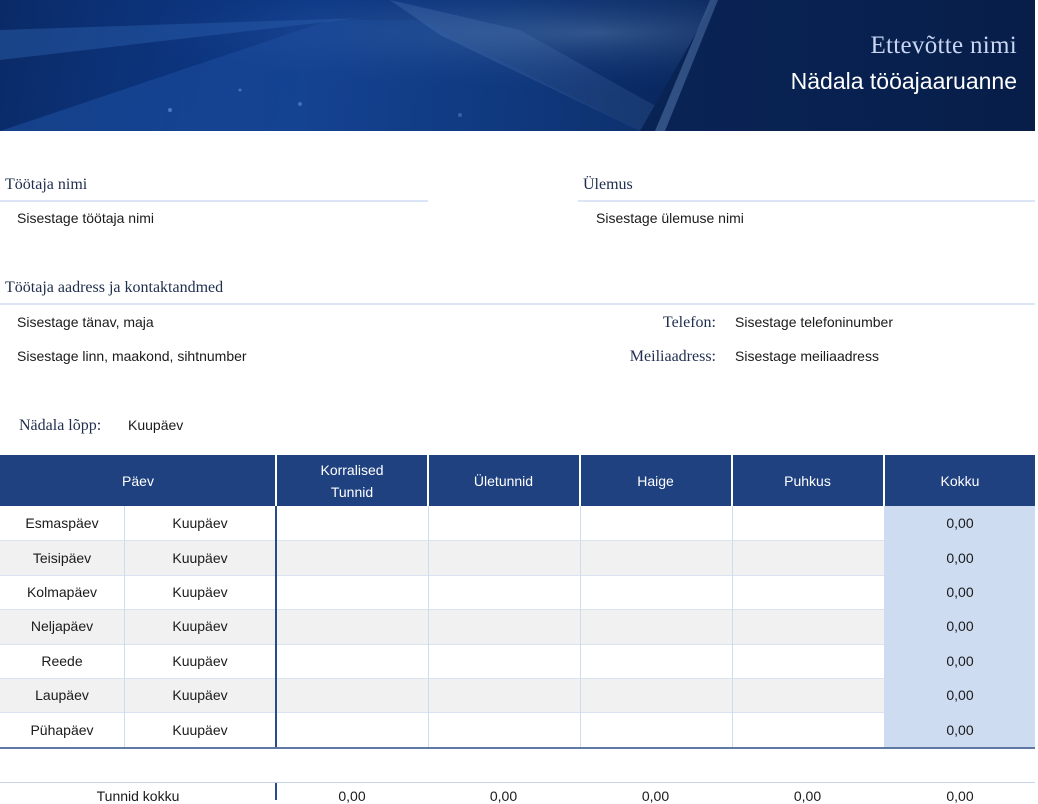  Describe the element at coordinates (655, 480) in the screenshot. I see `header-sick: Haige` at that location.